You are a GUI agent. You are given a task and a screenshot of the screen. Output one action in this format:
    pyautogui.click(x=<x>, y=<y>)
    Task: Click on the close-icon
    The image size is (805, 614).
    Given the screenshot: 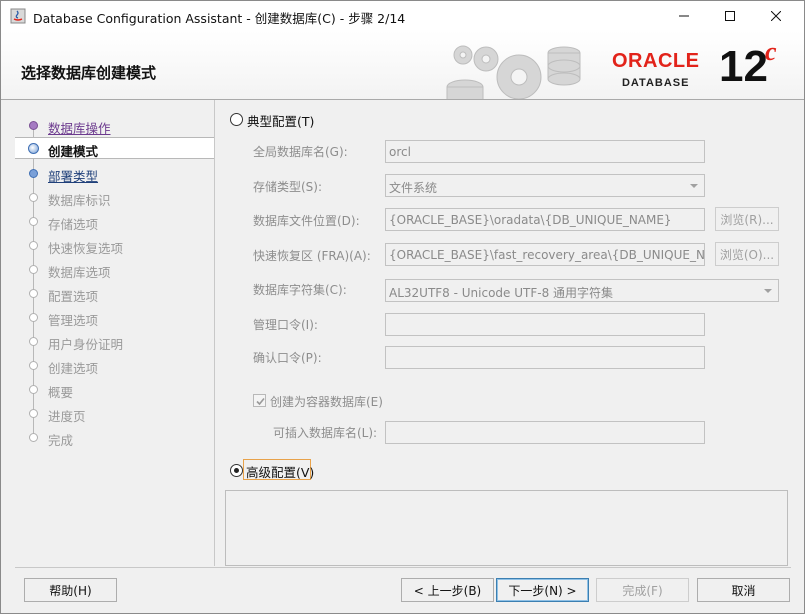 What is the action you would take?
    pyautogui.click(x=776, y=16)
    